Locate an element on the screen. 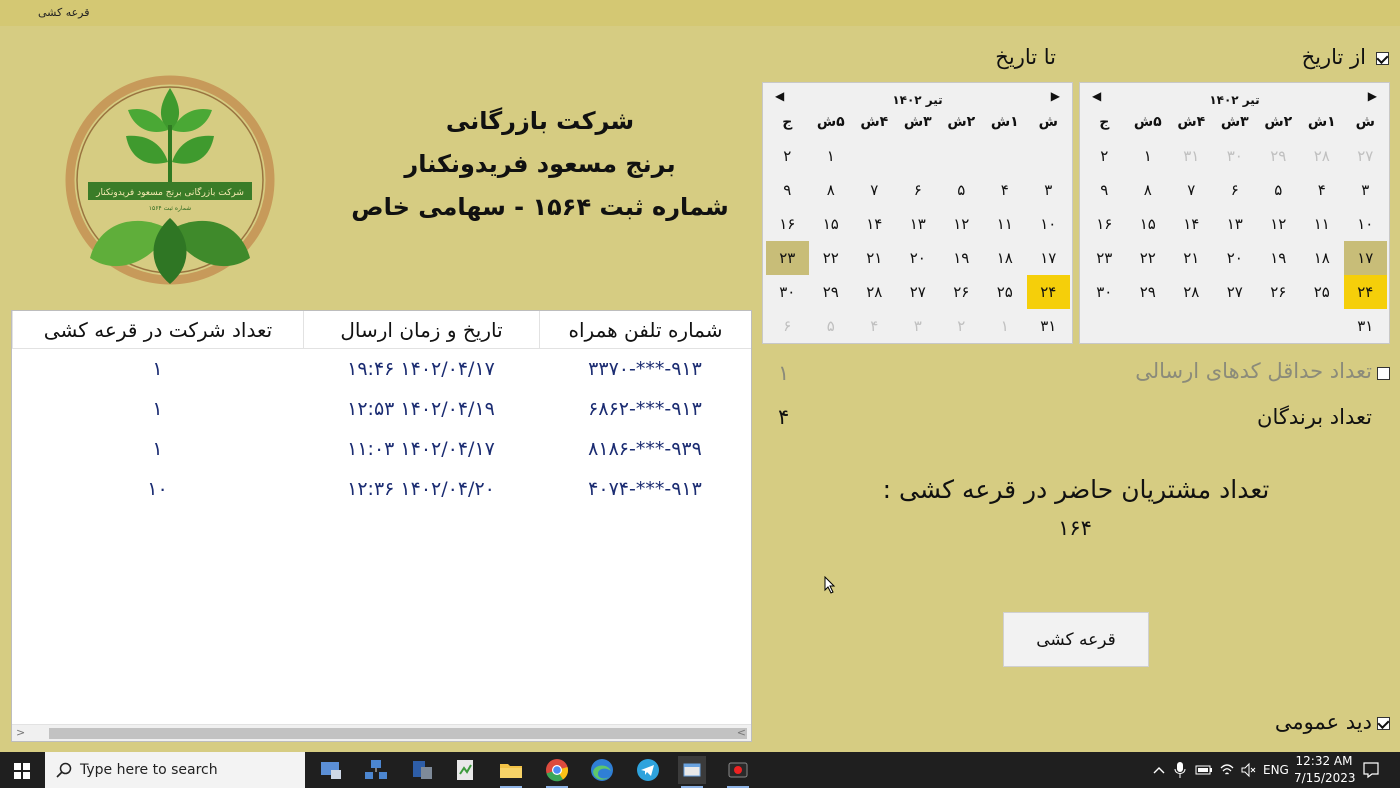 The height and width of the screenshot is (788, 1400). draw-button: قرعه کشی is located at coordinates (1076, 639).